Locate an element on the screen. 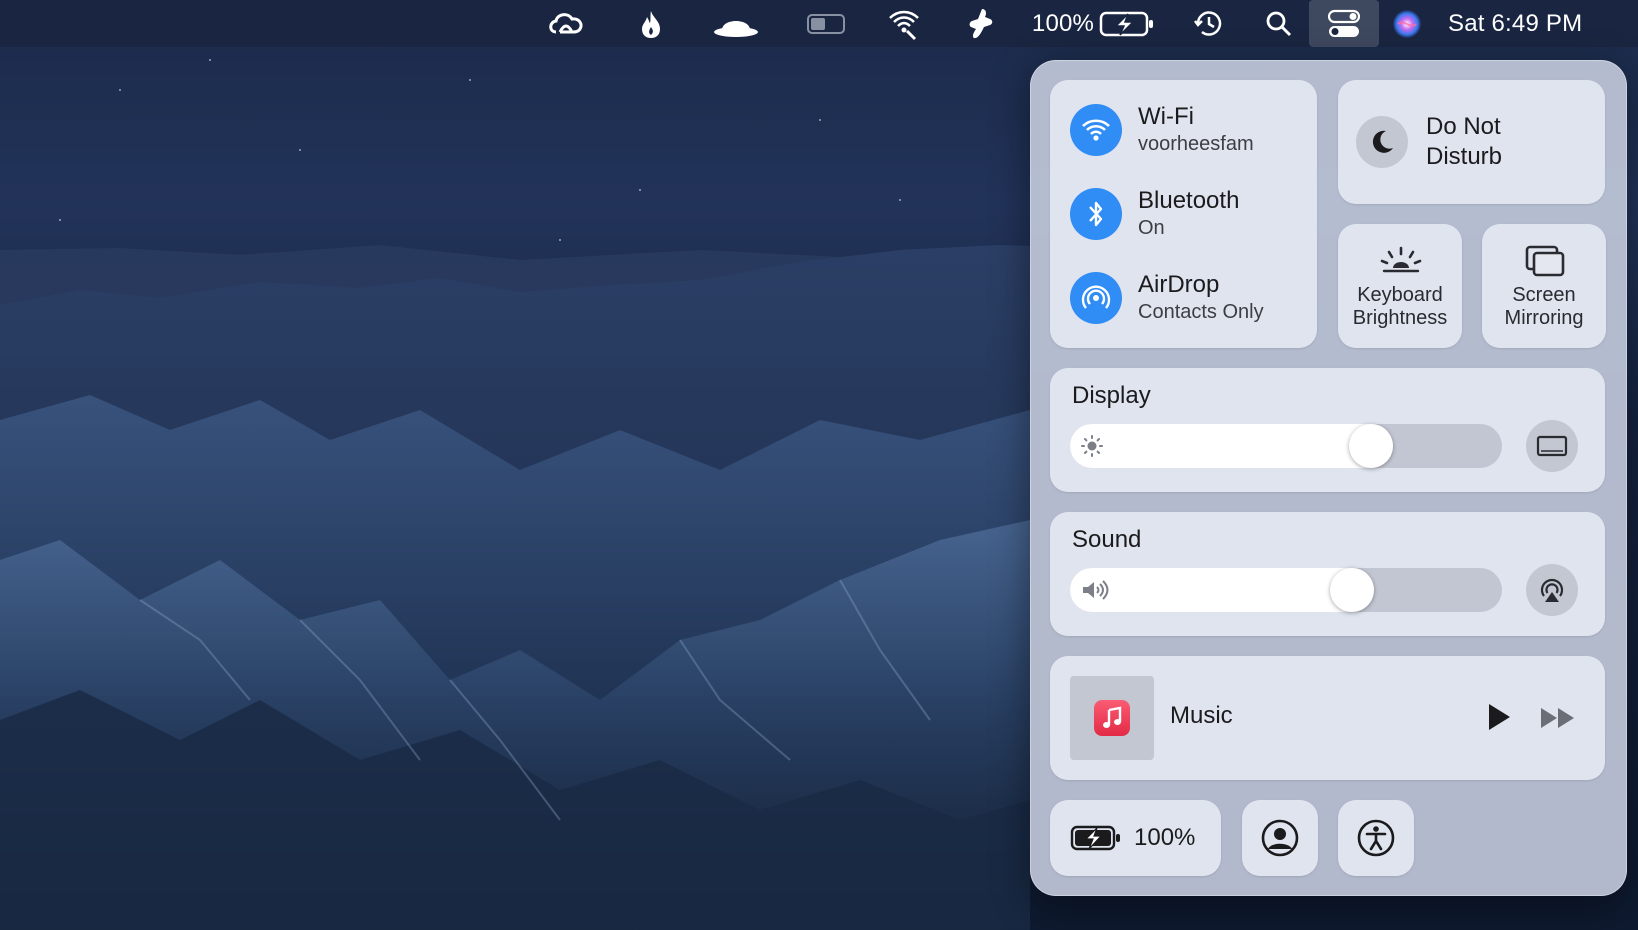  keyboard-brightness-tile: Keyboard Brightness is located at coordinates (1400, 286).